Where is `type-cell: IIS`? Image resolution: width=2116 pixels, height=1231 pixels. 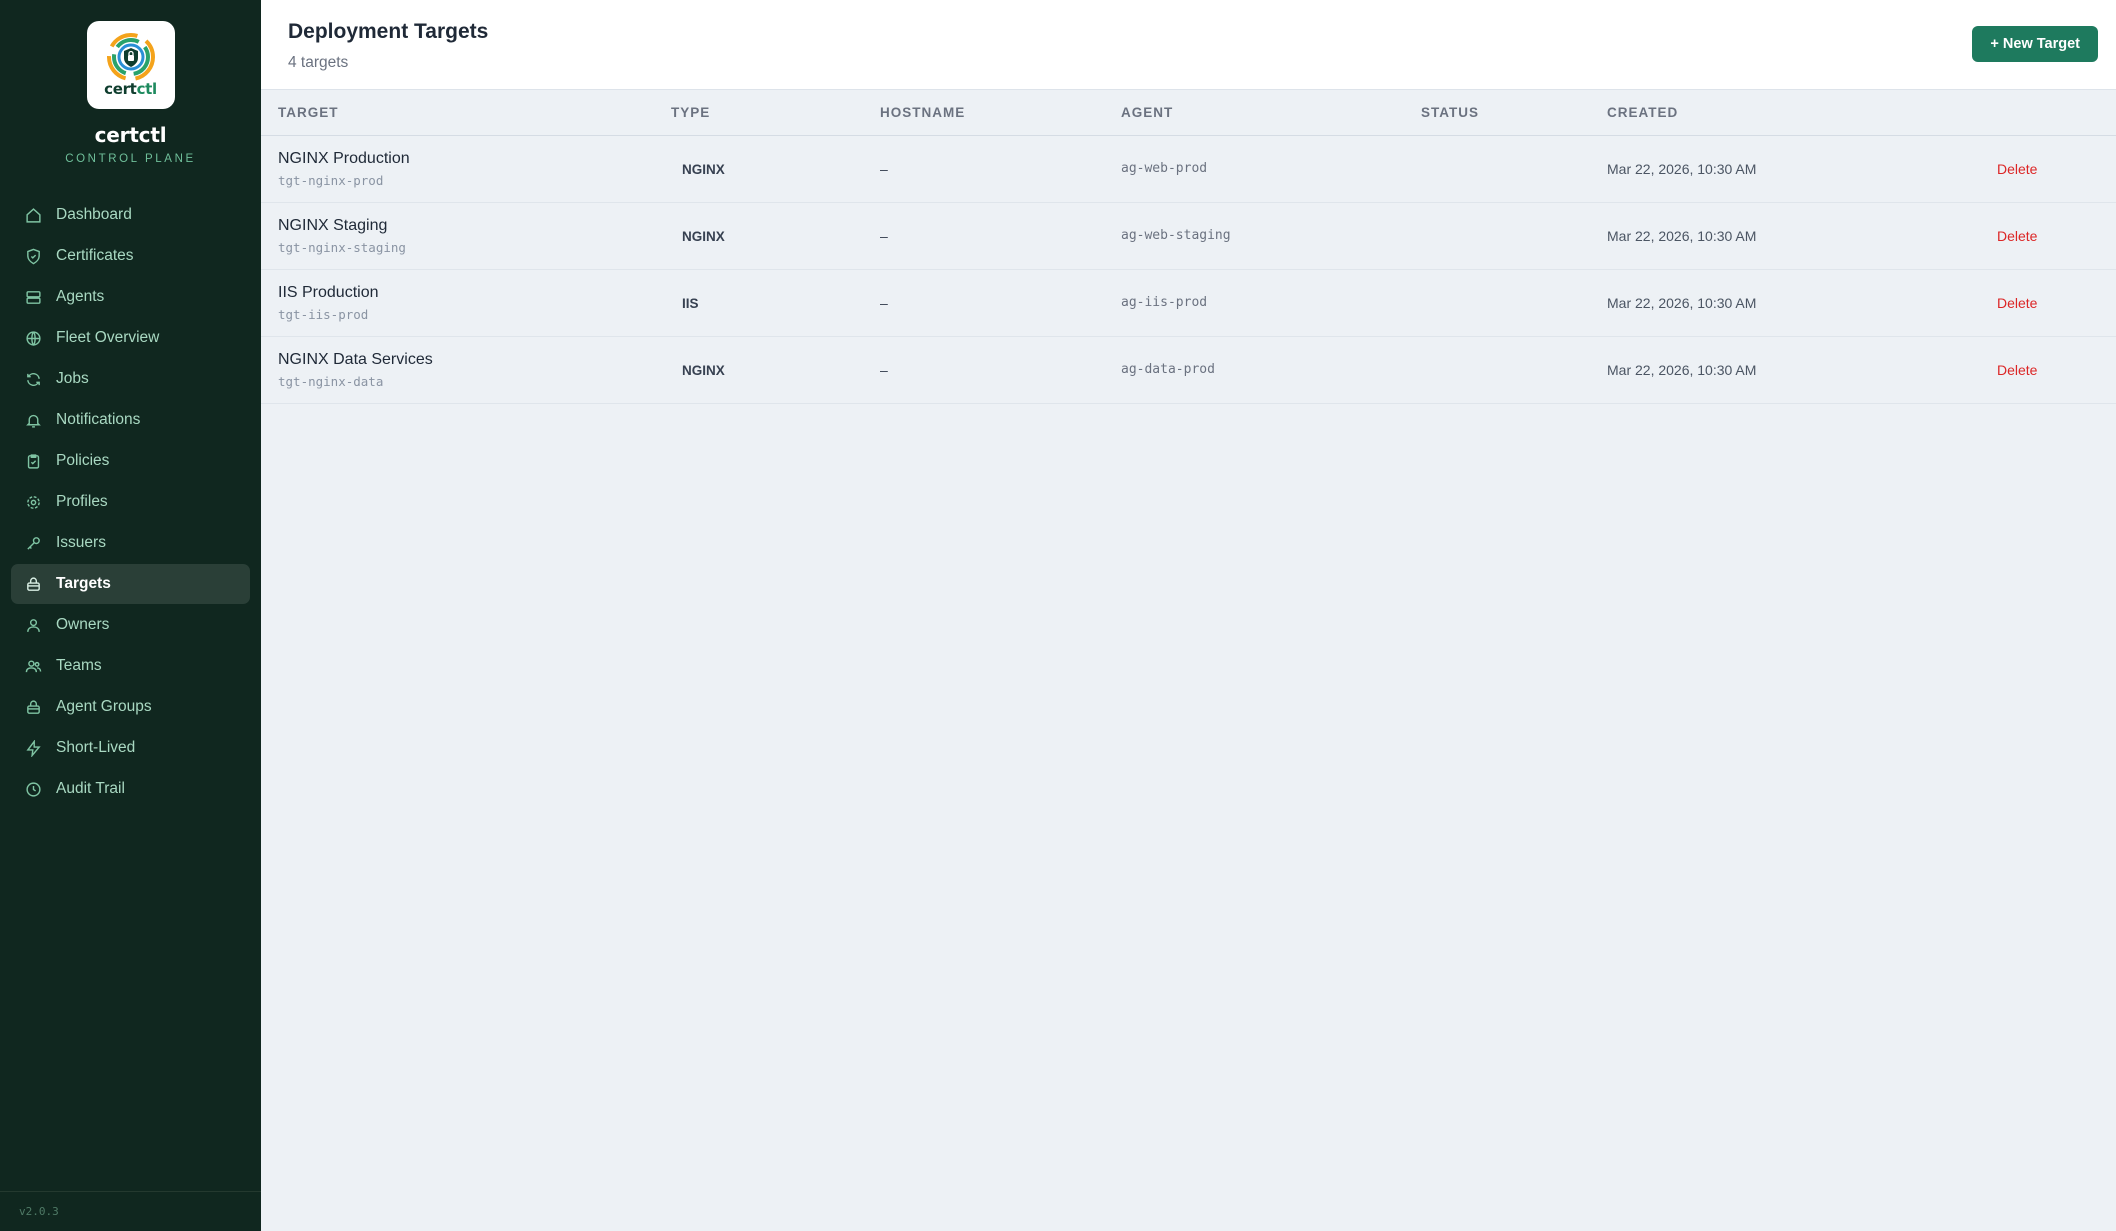 type-cell: IIS is located at coordinates (758, 302).